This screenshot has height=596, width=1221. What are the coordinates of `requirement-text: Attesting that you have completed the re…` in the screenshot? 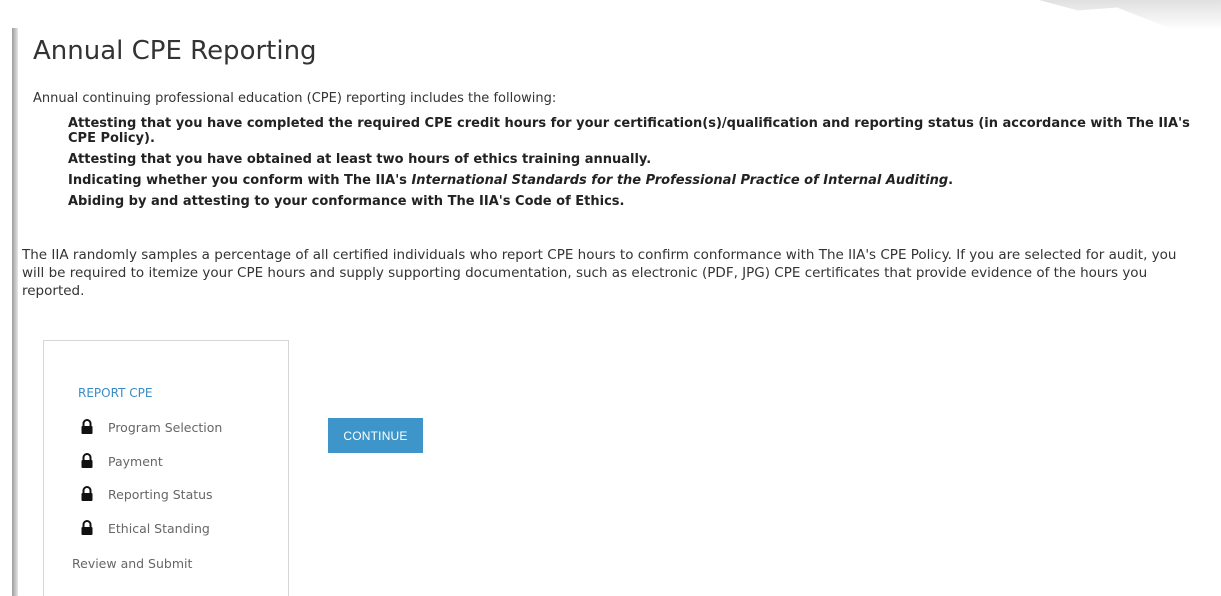 It's located at (629, 131).